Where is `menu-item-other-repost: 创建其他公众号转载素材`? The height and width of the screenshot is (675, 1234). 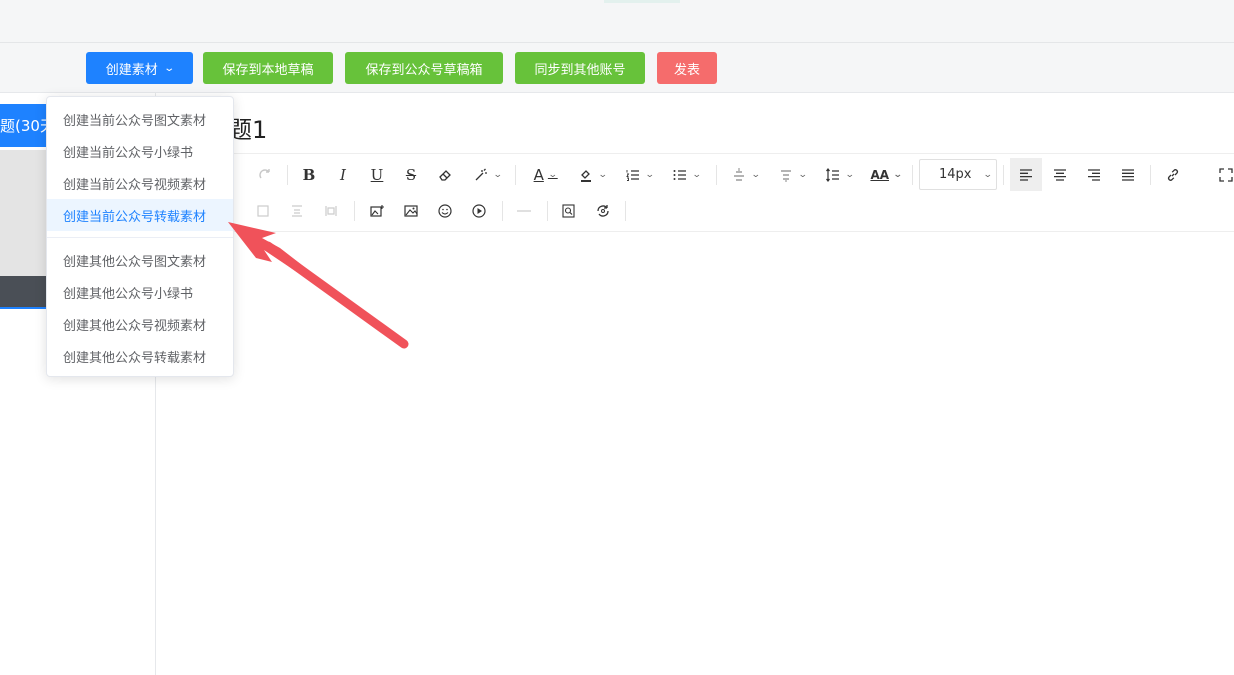
menu-item-other-repost: 创建其他公众号转载素材 is located at coordinates (140, 356).